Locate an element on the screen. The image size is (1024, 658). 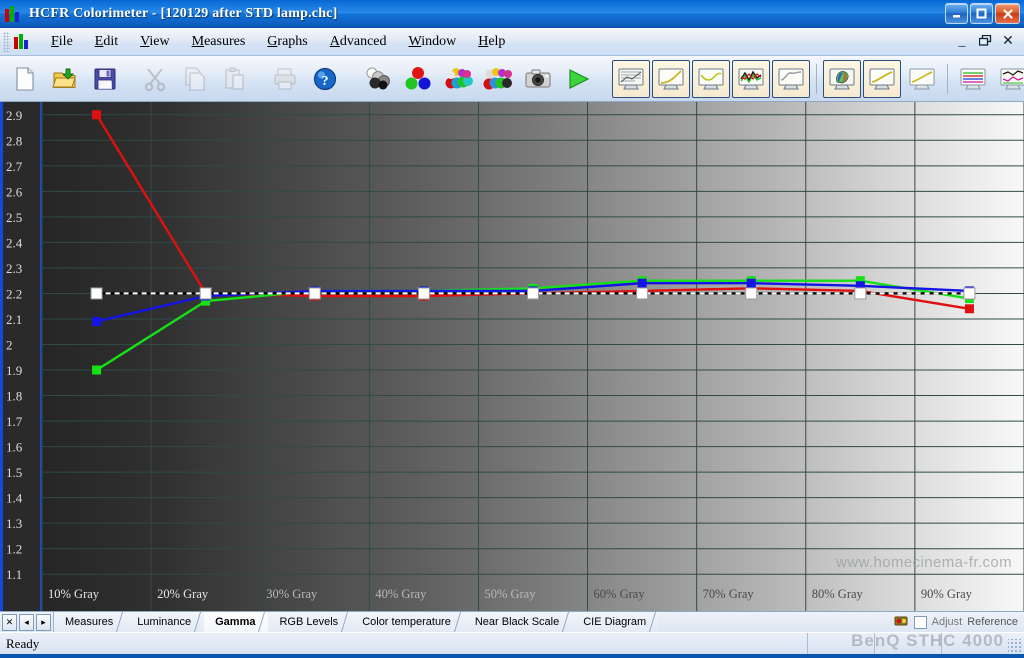
near-black-scale-icon is located at coordinates (882, 78).